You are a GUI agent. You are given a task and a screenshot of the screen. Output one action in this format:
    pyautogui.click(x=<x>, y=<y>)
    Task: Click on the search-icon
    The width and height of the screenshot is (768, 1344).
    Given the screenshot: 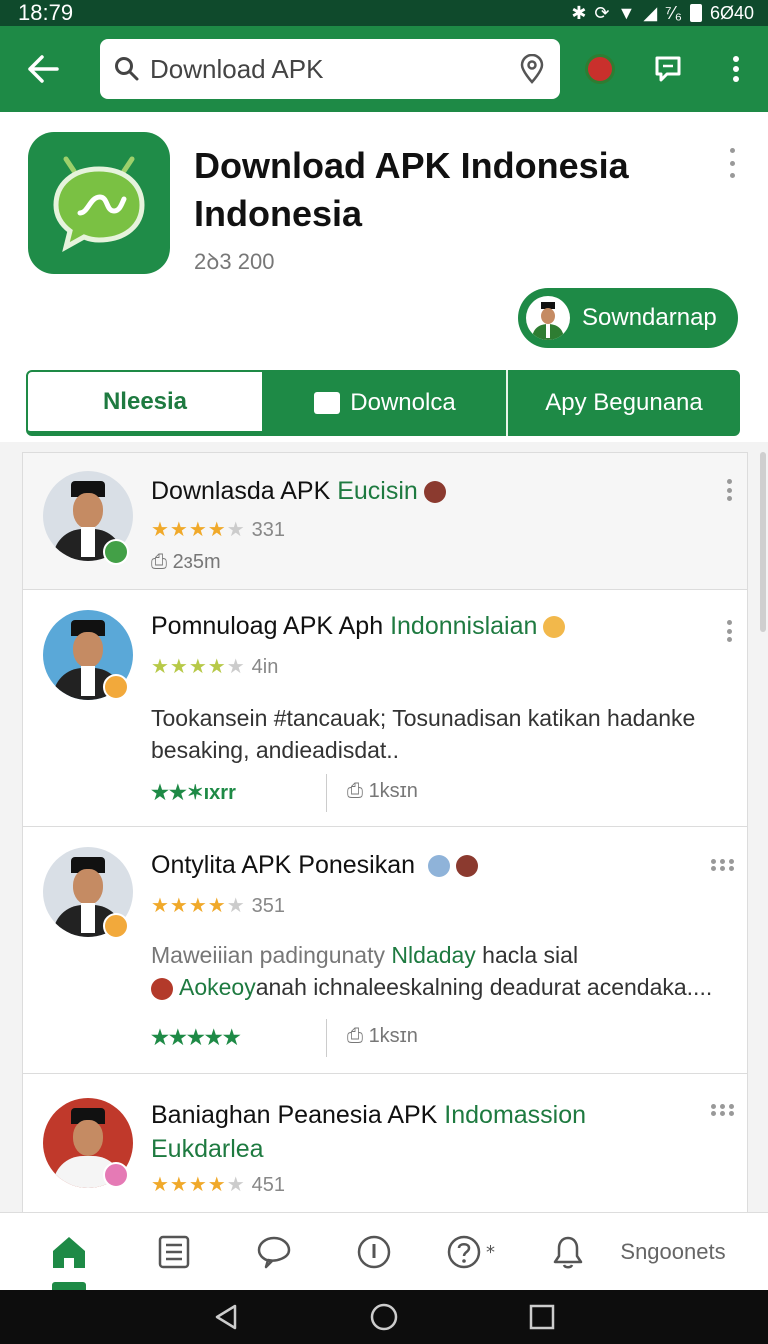 What is the action you would take?
    pyautogui.click(x=127, y=69)
    